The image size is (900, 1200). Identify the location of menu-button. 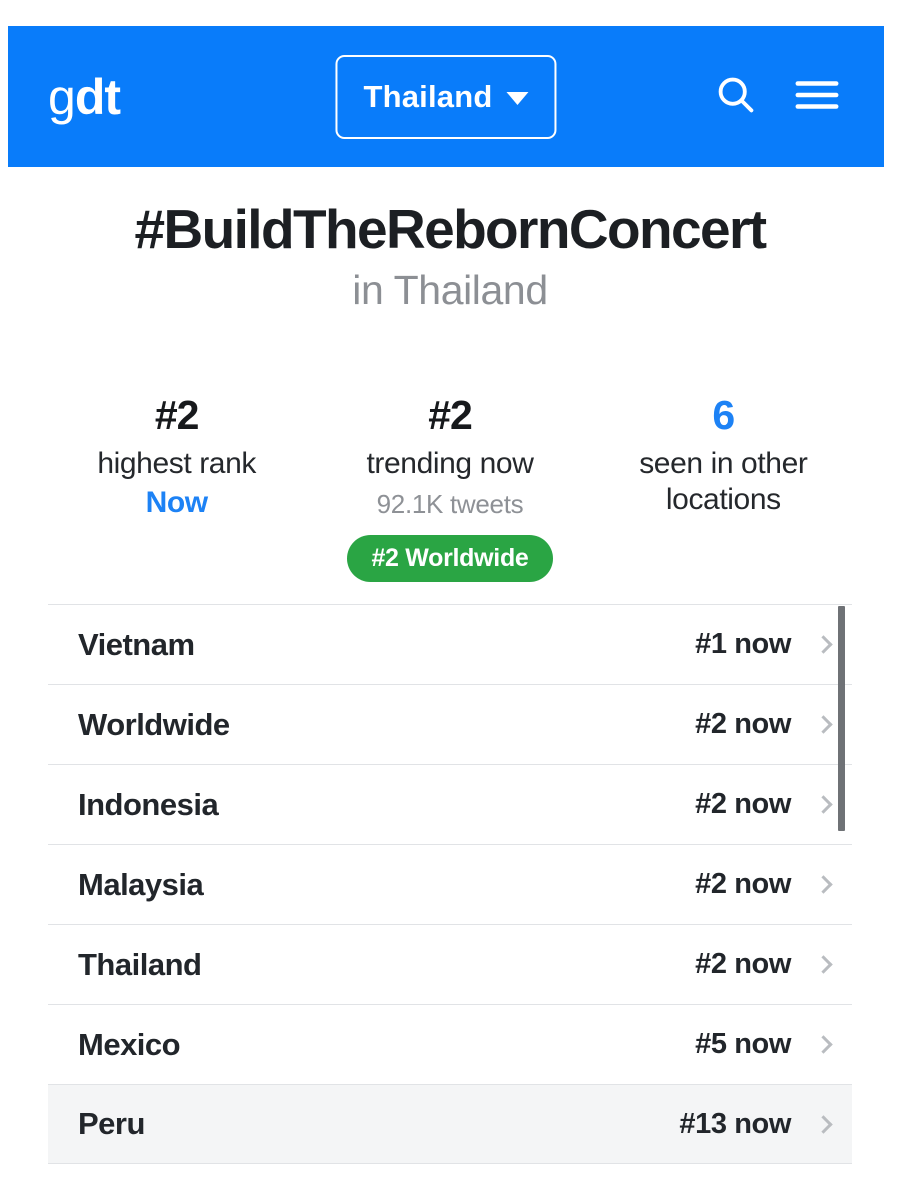
(817, 96).